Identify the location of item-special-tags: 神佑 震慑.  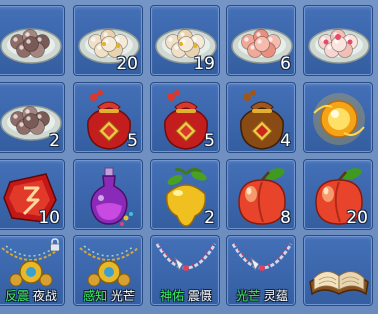
(185, 296).